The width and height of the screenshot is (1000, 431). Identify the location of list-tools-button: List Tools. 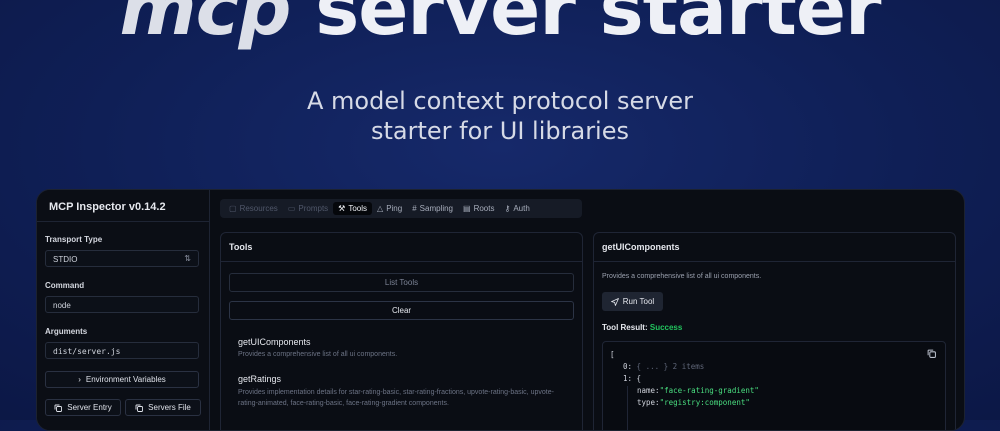
(401, 282).